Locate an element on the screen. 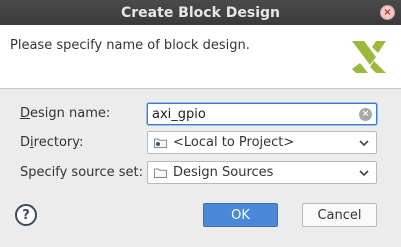  title-bar: Create Block Design × is located at coordinates (200, 12).